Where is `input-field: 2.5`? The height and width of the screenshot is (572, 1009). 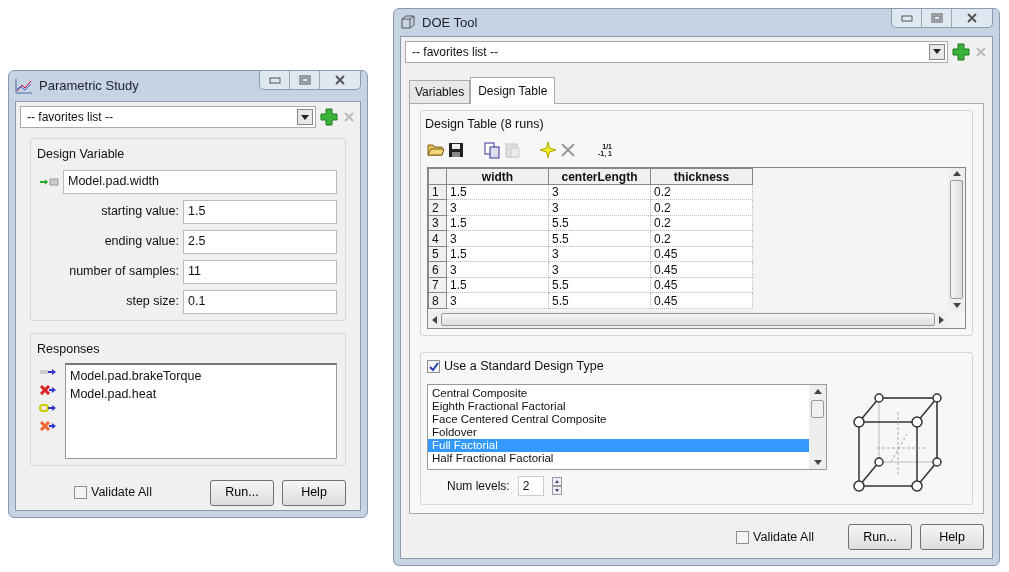 input-field: 2.5 is located at coordinates (260, 241).